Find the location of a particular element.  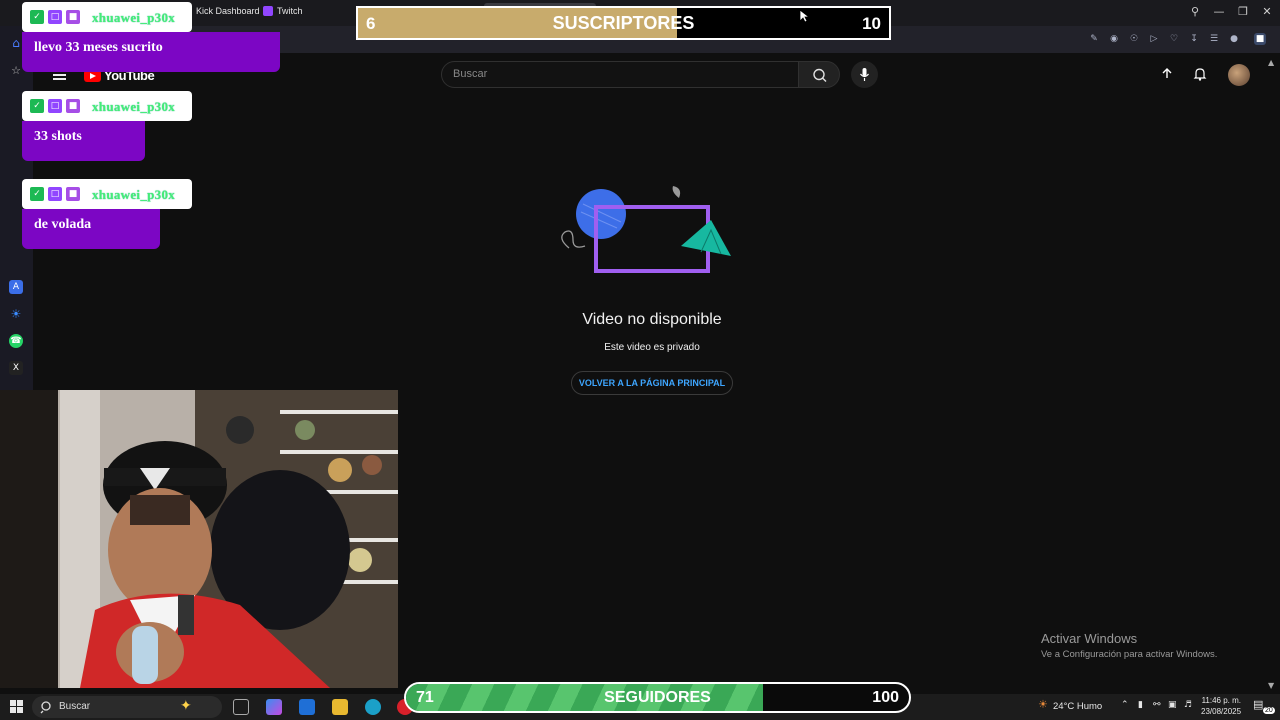

mouse-cursor-icon is located at coordinates (804, 16).